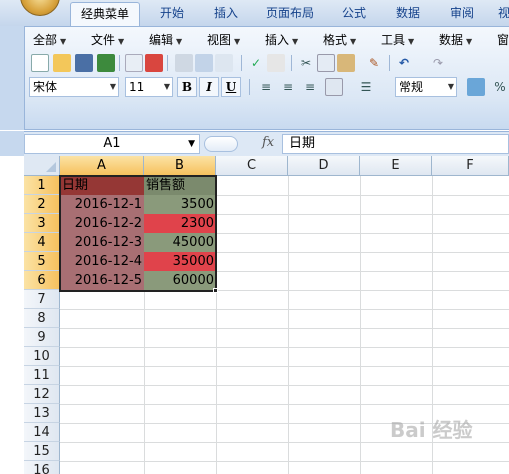  What do you see at coordinates (102, 223) in the screenshot?
I see `cell-a3: 2016-12-2` at bounding box center [102, 223].